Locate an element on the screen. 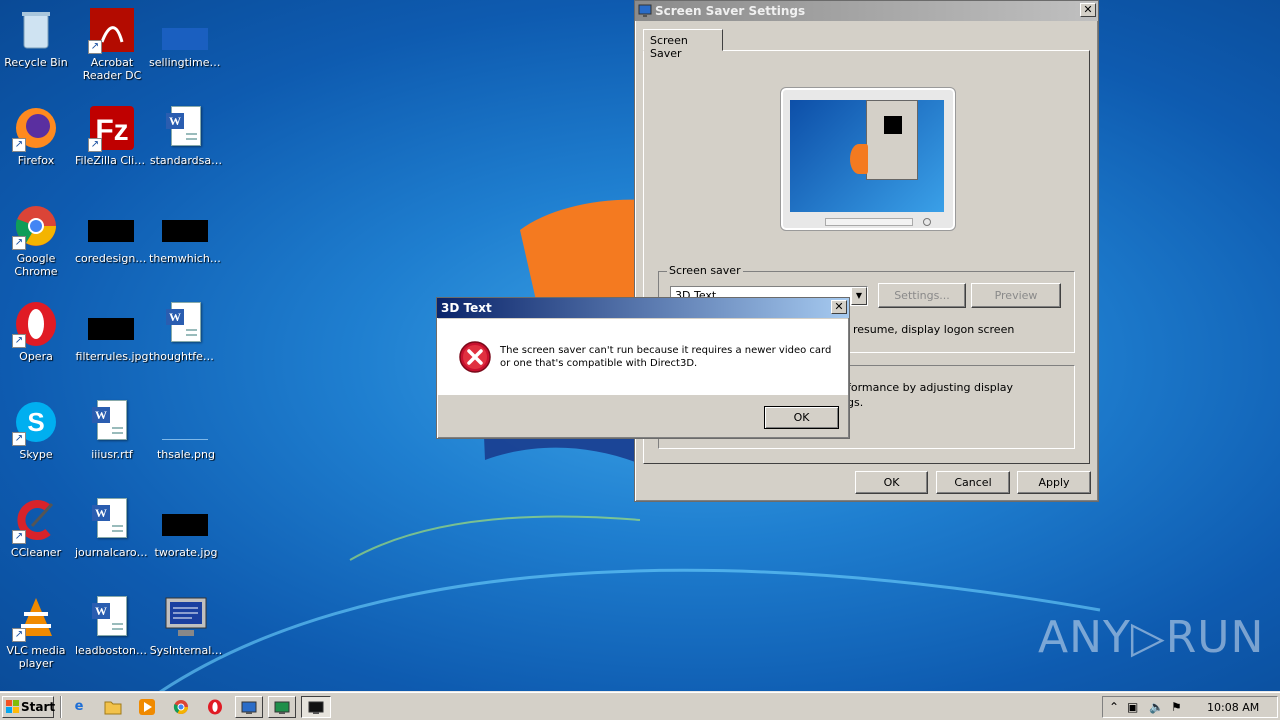 Image resolution: width=1280 pixels, height=720 pixels. desktop-icon-firefox: ↗ Firefox is located at coordinates (37, 135).